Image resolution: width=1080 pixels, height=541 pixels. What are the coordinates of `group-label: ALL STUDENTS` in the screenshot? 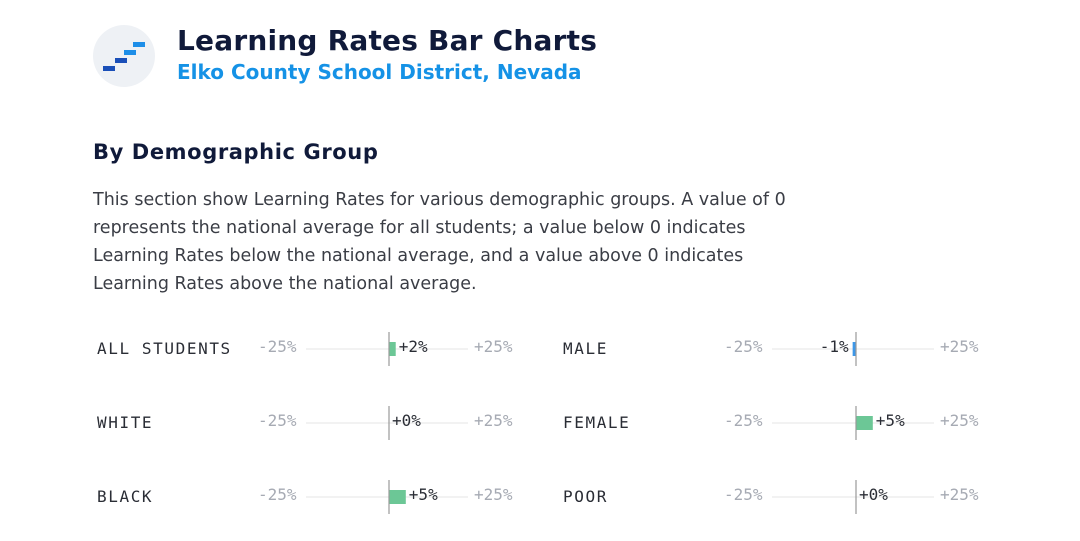 It's located at (164, 348).